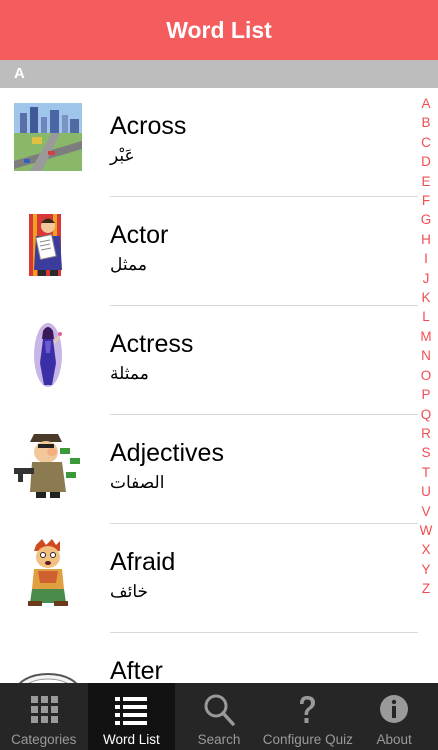 This screenshot has width=438, height=750. Describe the element at coordinates (219, 739) in the screenshot. I see `tab-label: Search` at that location.